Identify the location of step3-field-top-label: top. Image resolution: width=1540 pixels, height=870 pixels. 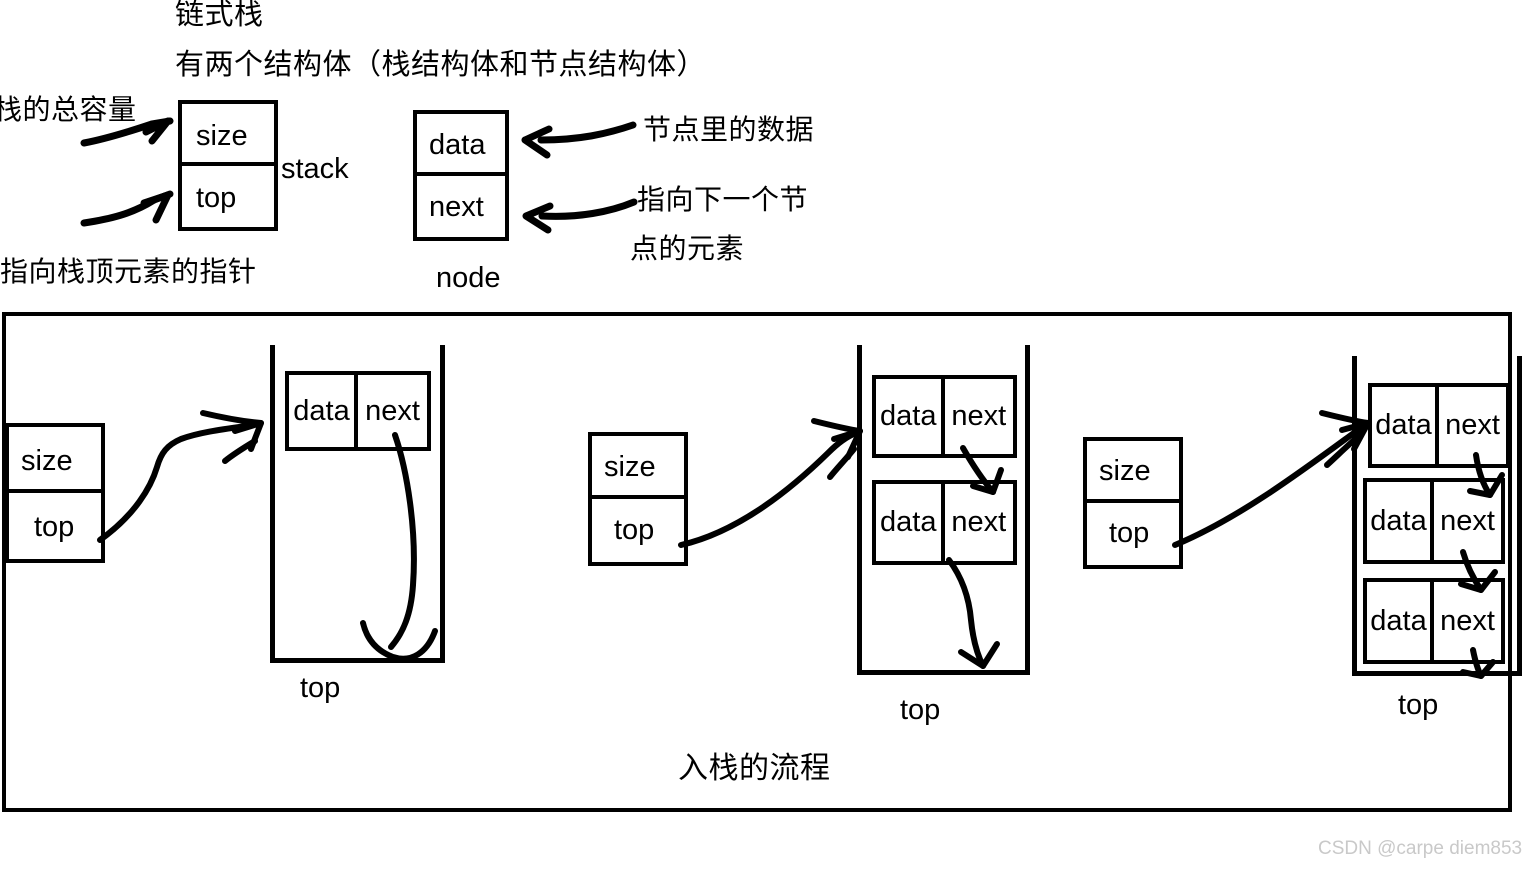
(1129, 533).